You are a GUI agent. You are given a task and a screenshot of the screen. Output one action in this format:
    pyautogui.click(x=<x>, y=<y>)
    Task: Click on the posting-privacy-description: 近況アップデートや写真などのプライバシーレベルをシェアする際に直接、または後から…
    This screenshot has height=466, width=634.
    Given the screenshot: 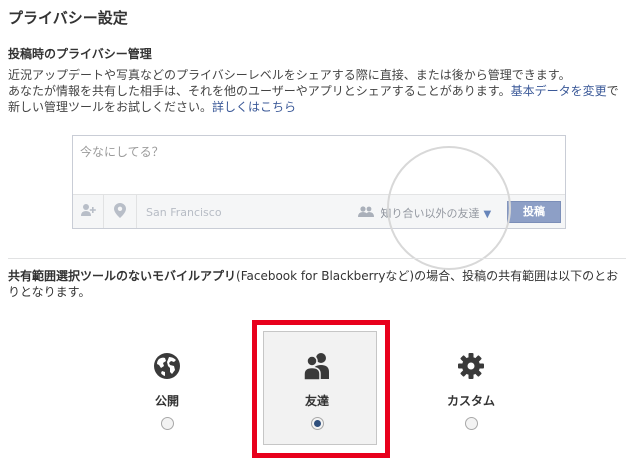 What is the action you would take?
    pyautogui.click(x=318, y=91)
    